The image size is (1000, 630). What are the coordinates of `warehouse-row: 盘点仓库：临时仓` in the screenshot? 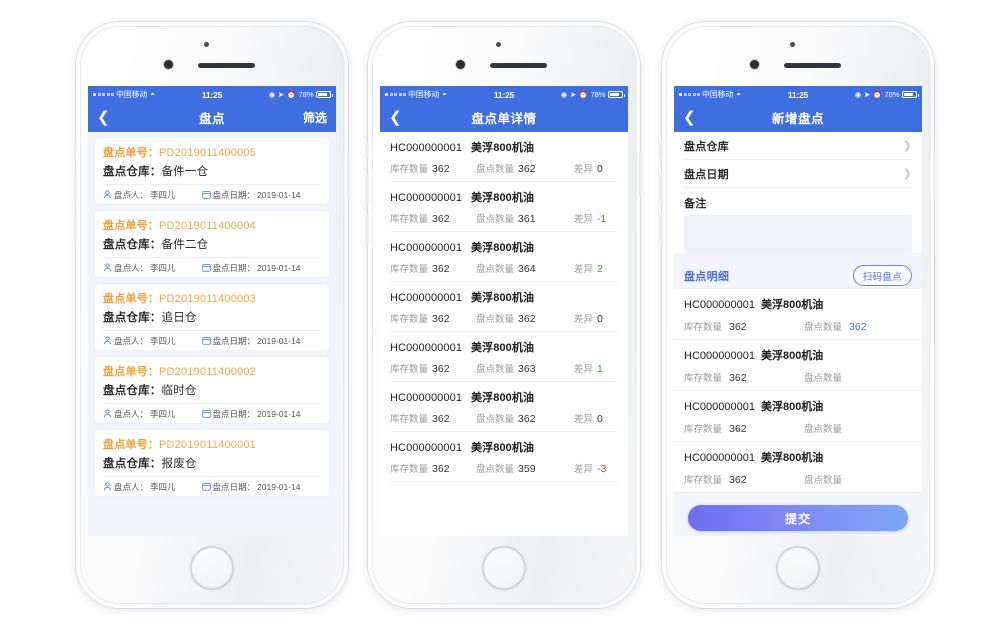 It's located at (212, 392).